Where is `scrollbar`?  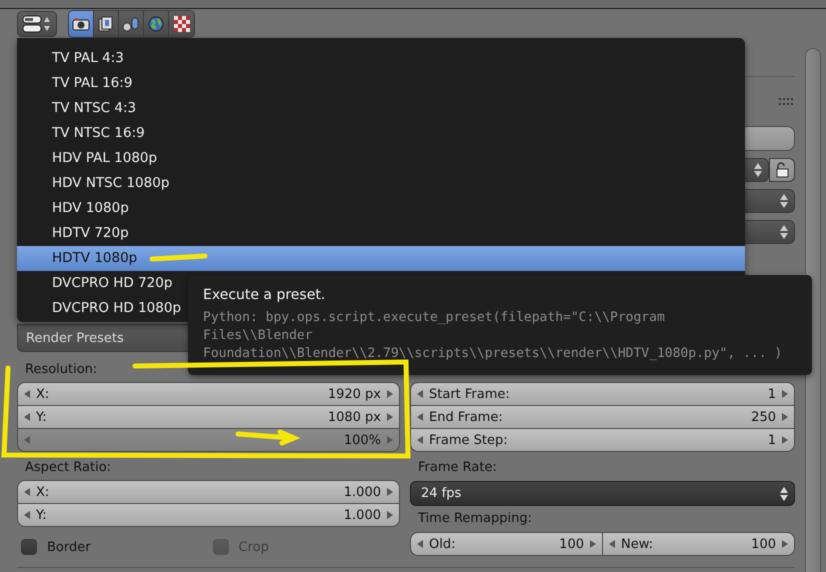
scrollbar is located at coordinates (813, 310).